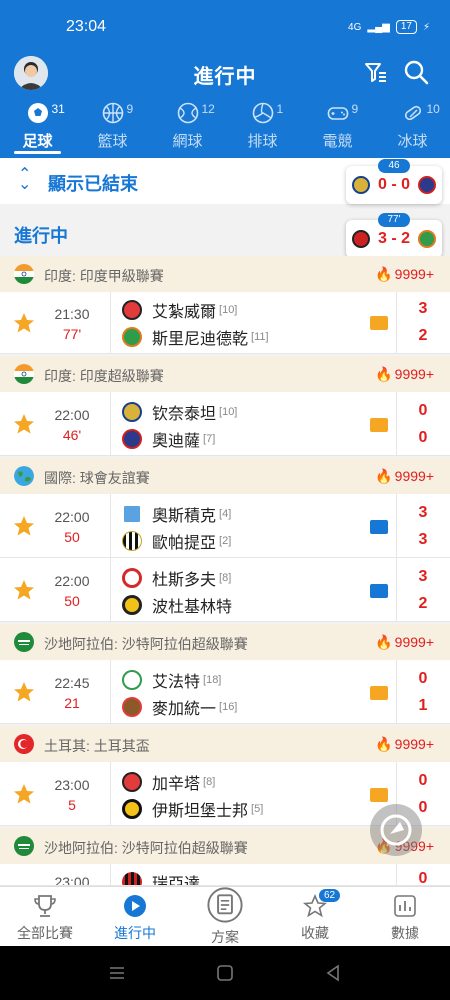 The image size is (450, 1000). What do you see at coordinates (176, 881) in the screenshot?
I see `team-name: 瑞亞達` at bounding box center [176, 881].